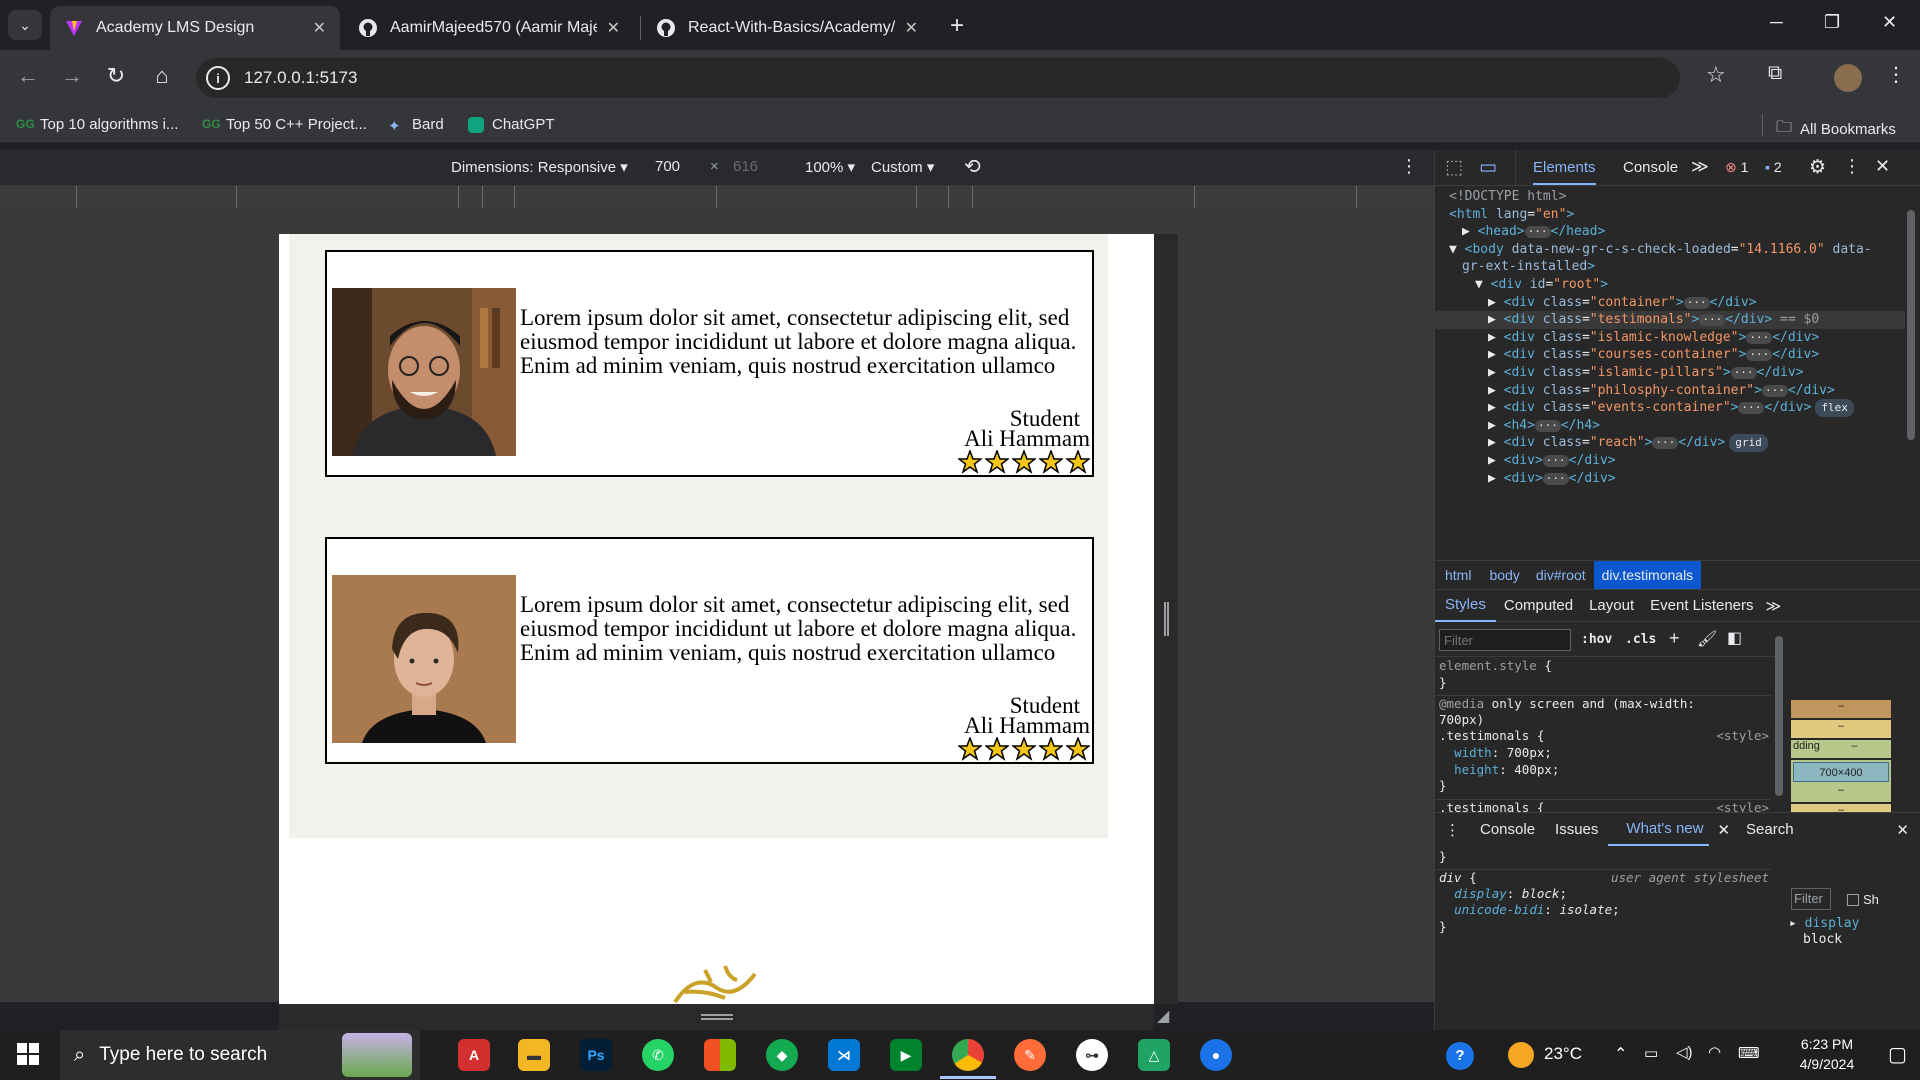 This screenshot has width=1920, height=1080. I want to click on show-hidden-icons-icon: ⌃, so click(1620, 1054).